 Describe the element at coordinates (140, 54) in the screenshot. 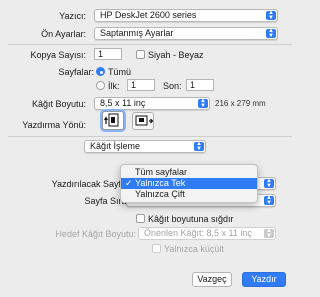

I see `black-white-checkbox` at that location.